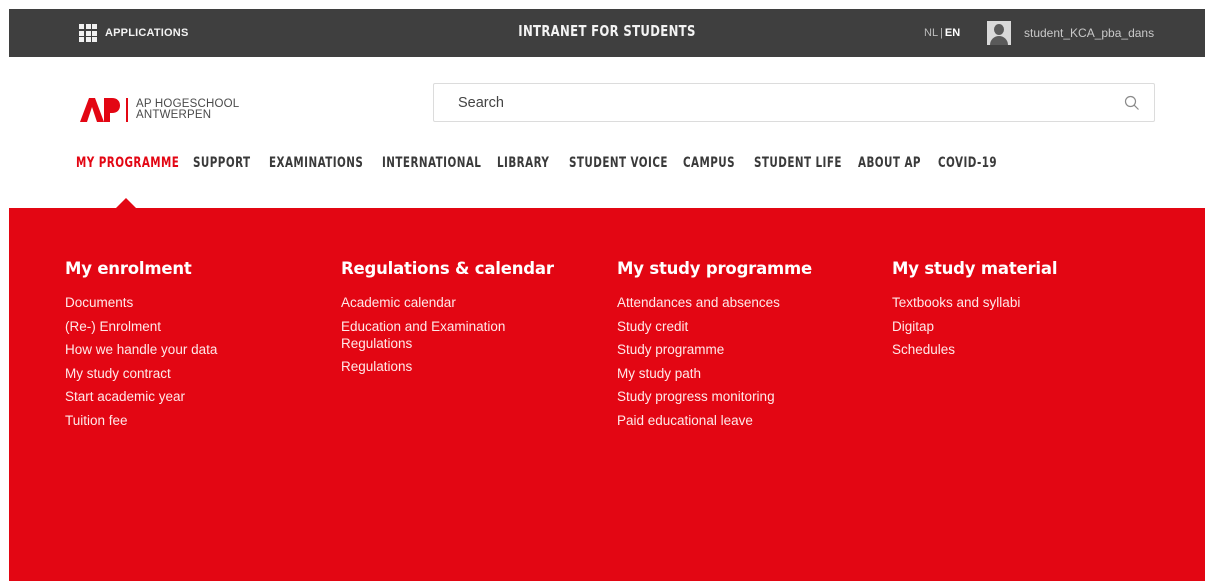 The height and width of the screenshot is (581, 1214). What do you see at coordinates (316, 163) in the screenshot?
I see `nav-examinations: EXAMINATIONS` at bounding box center [316, 163].